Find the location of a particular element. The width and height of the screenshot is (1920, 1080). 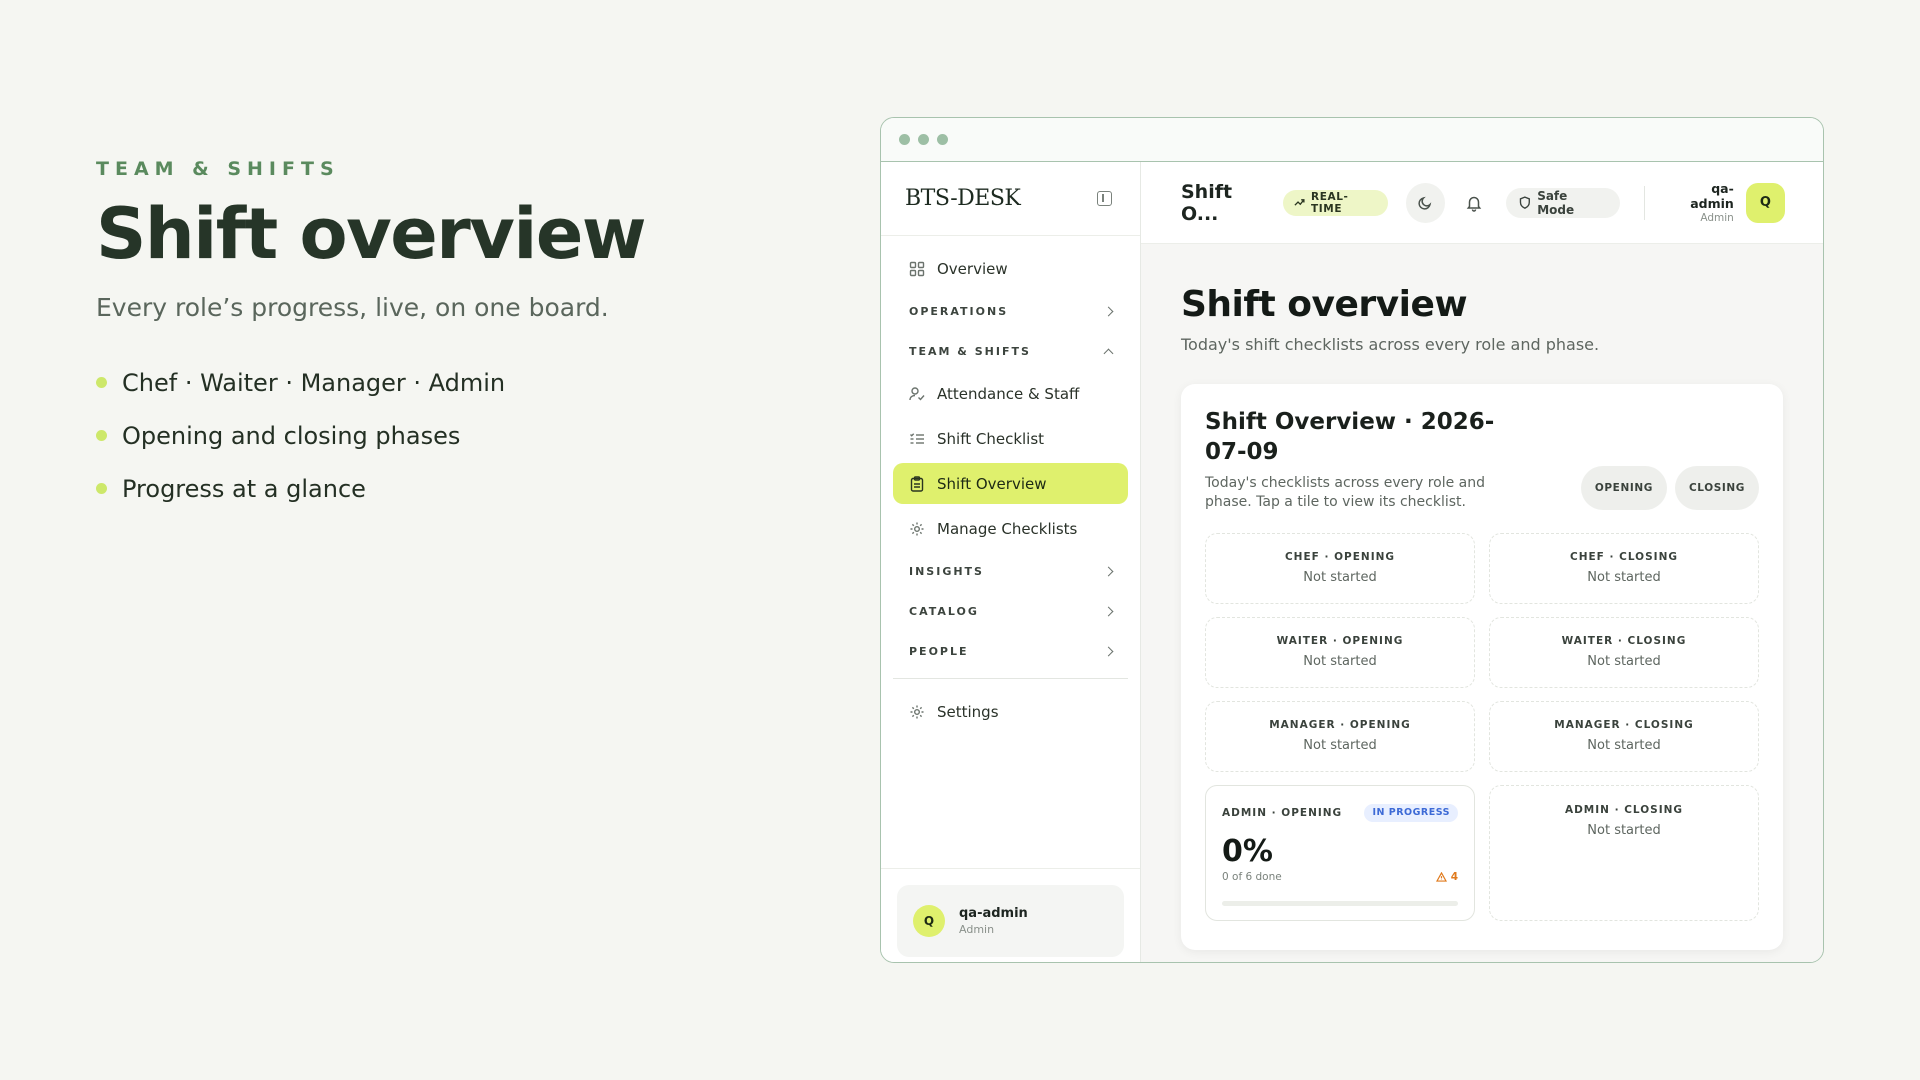

sidebar-item-settings: Settings is located at coordinates (1010, 711).